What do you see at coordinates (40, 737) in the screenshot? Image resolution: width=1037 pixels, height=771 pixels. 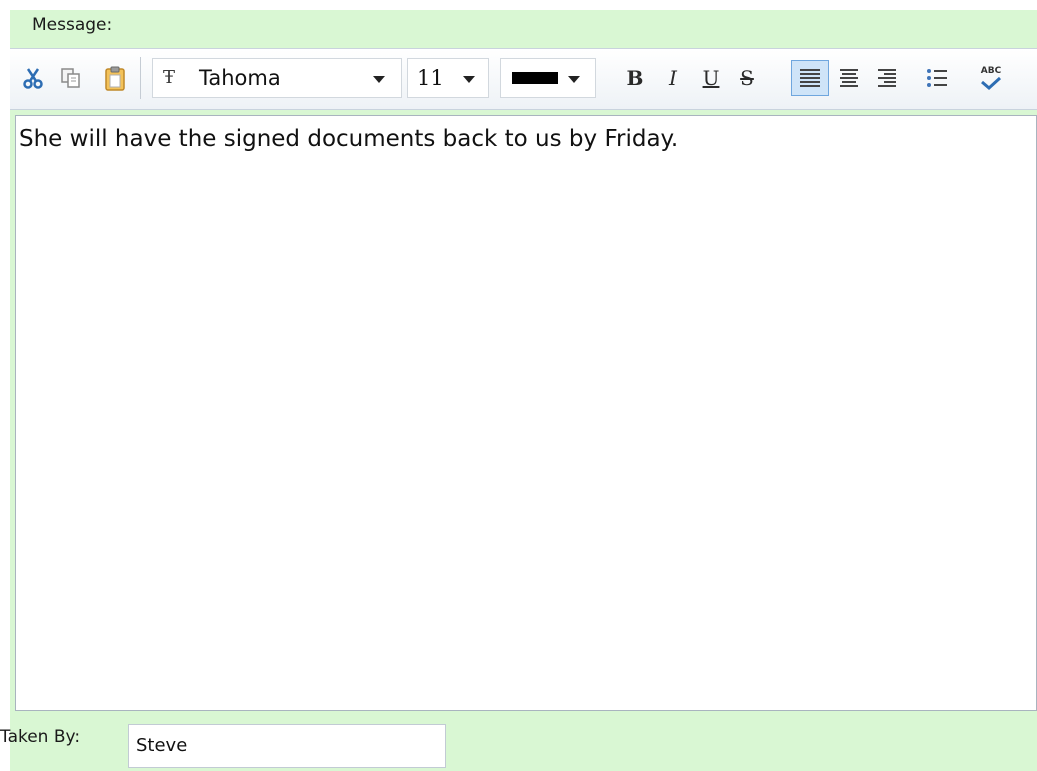 I see `taken-by-label: Taken By:` at bounding box center [40, 737].